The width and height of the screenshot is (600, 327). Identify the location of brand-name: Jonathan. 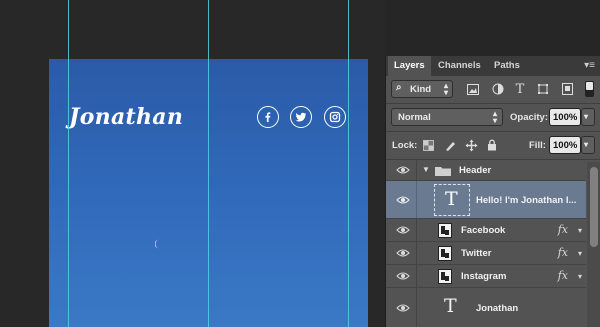
(126, 117).